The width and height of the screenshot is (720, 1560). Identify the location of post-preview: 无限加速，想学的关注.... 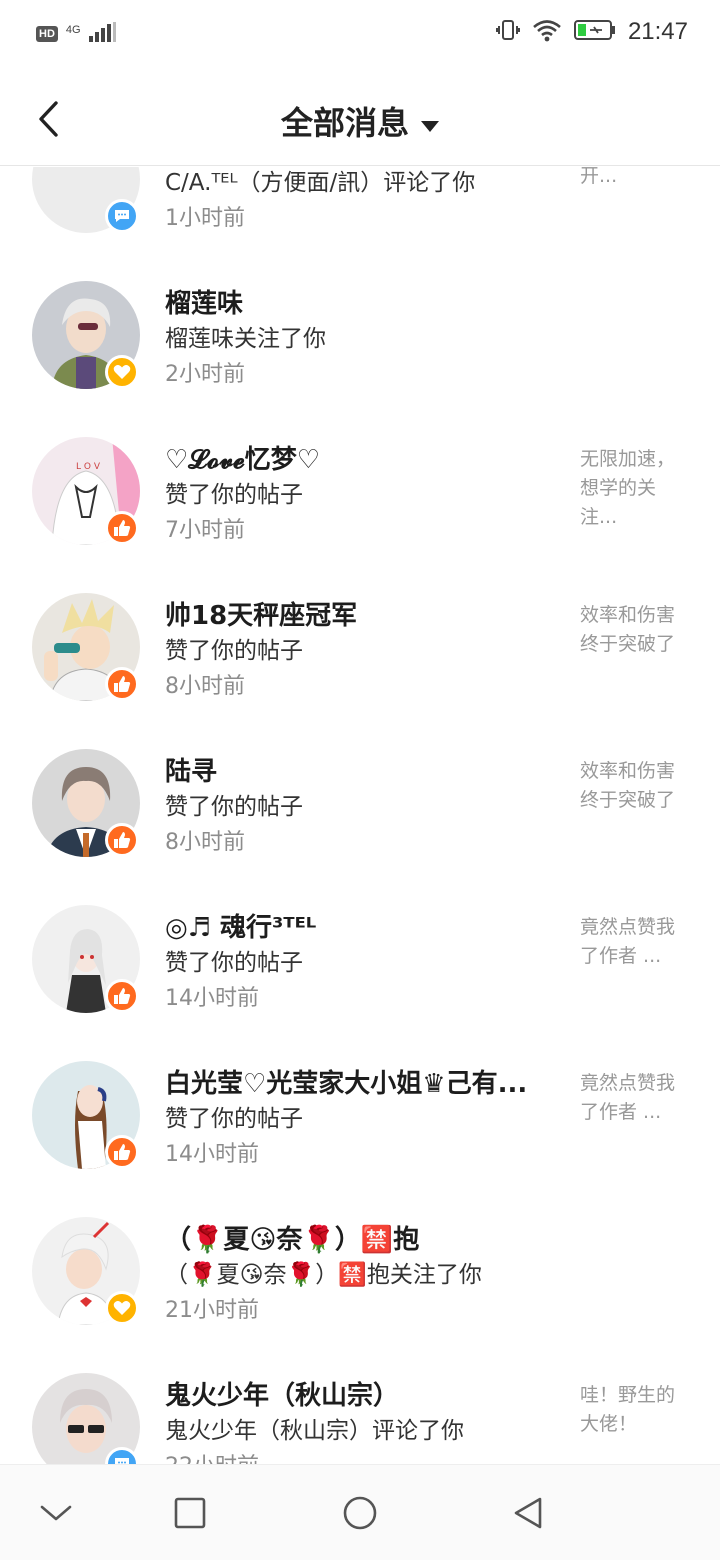
(636, 488).